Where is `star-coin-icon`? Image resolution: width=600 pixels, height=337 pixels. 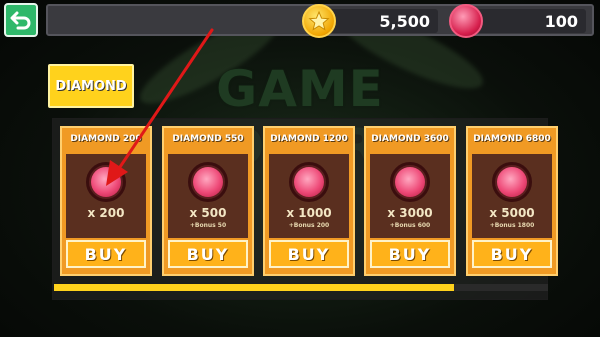
star-coin-icon is located at coordinates (319, 21).